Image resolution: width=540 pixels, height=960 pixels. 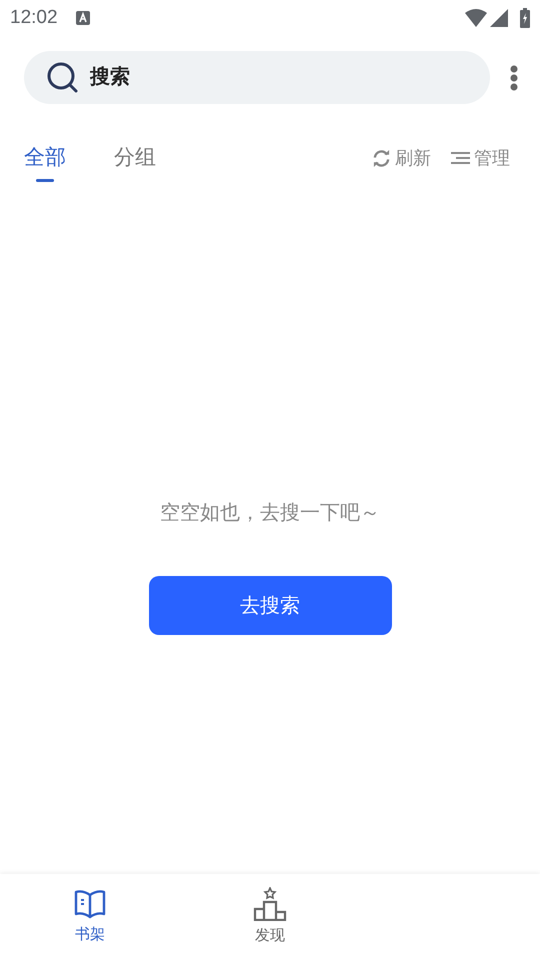 What do you see at coordinates (90, 904) in the screenshot?
I see `open-book-icon` at bounding box center [90, 904].